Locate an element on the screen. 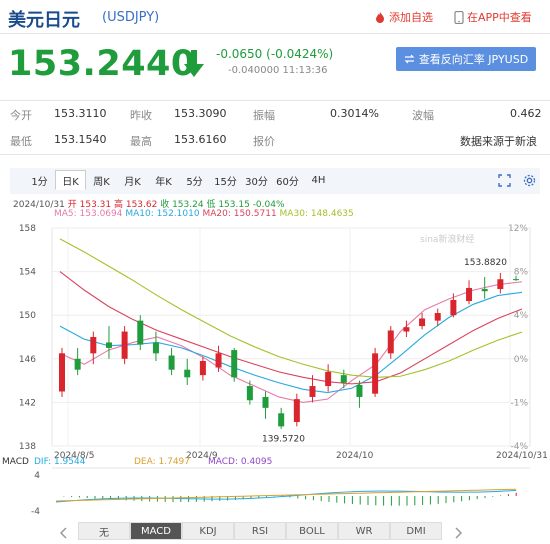  macd-label: MACD is located at coordinates (15, 462).